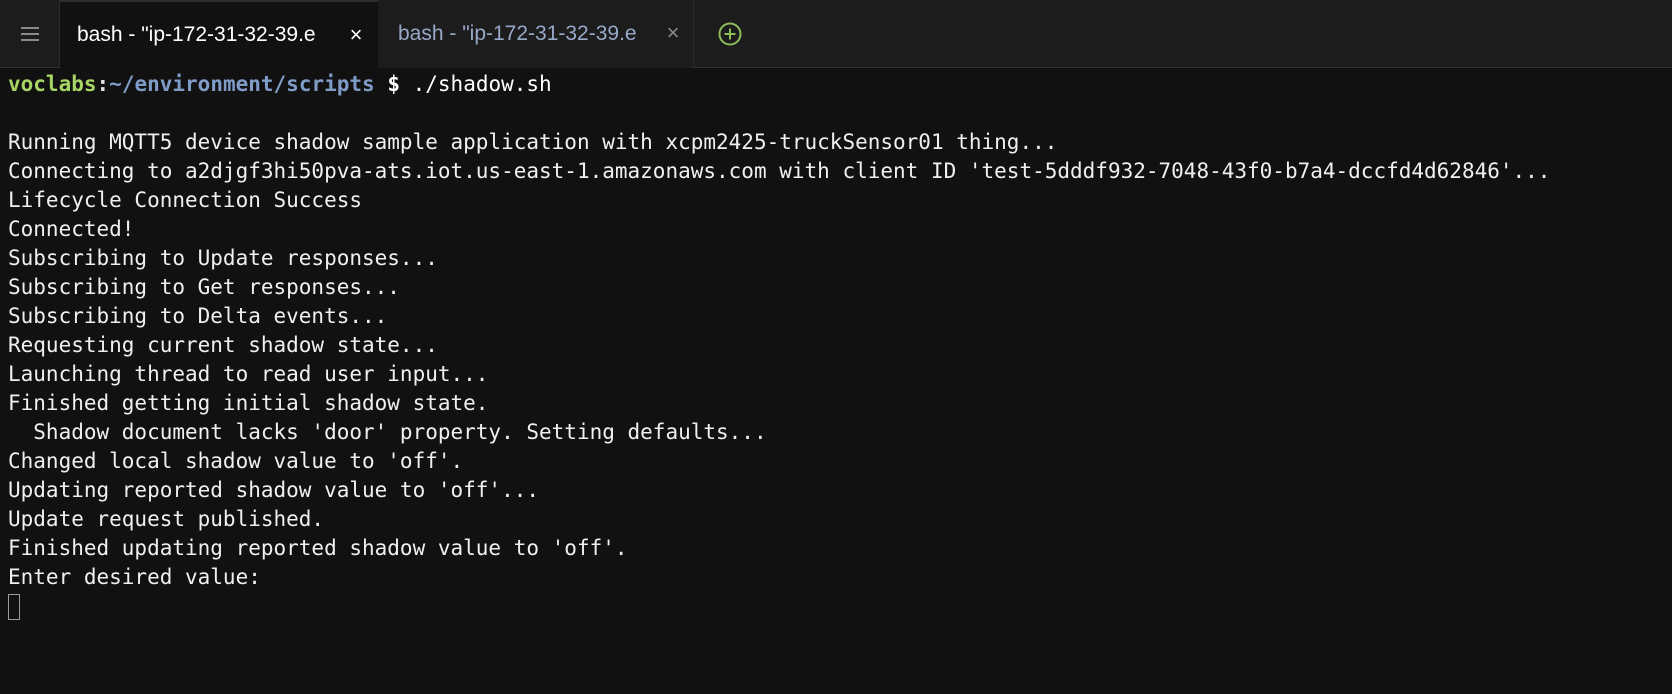 The height and width of the screenshot is (694, 1672). What do you see at coordinates (103, 84) in the screenshot?
I see `prompt-colon: :` at bounding box center [103, 84].